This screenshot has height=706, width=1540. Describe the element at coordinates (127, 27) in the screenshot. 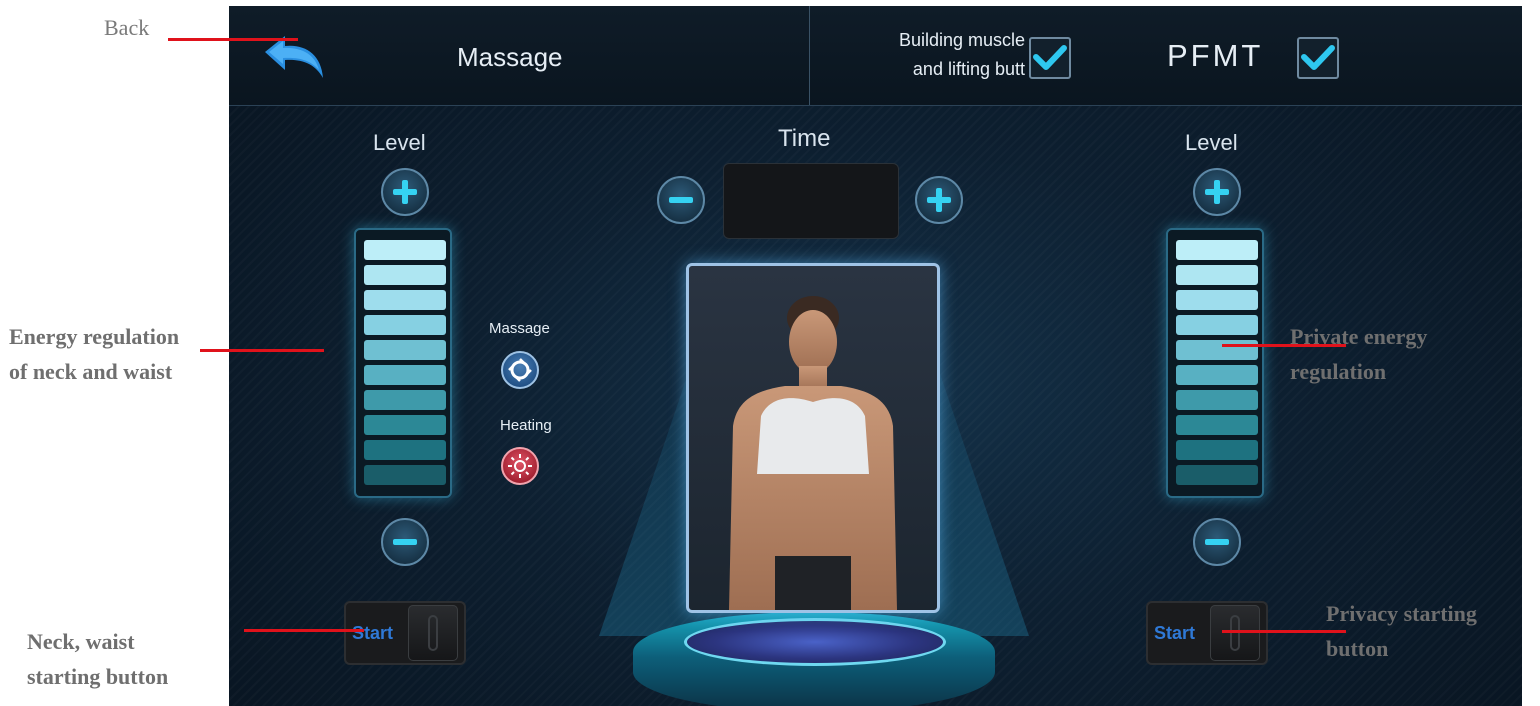

I see `annotation-back: Back` at that location.